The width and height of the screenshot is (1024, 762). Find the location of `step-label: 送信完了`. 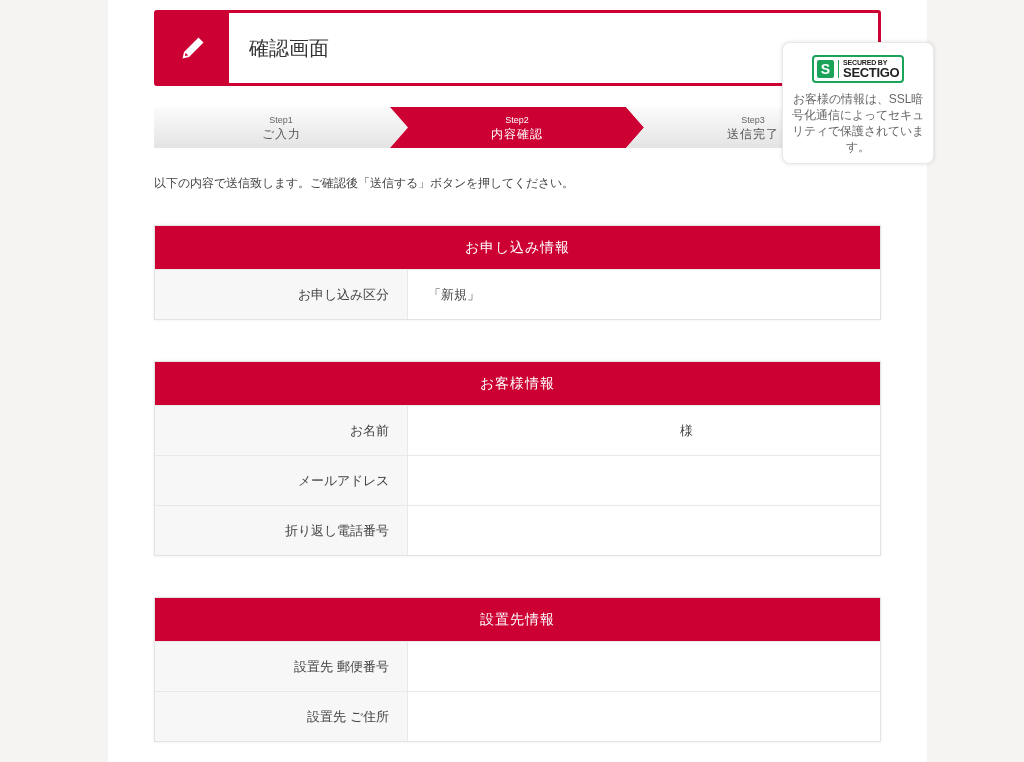

step-label: 送信完了 is located at coordinates (753, 133).